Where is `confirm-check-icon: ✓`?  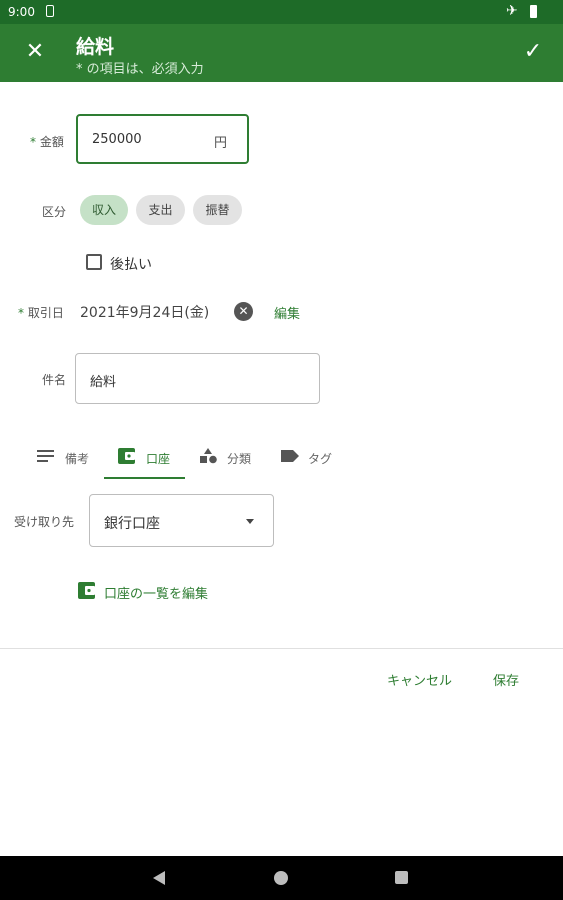 confirm-check-icon: ✓ is located at coordinates (533, 52).